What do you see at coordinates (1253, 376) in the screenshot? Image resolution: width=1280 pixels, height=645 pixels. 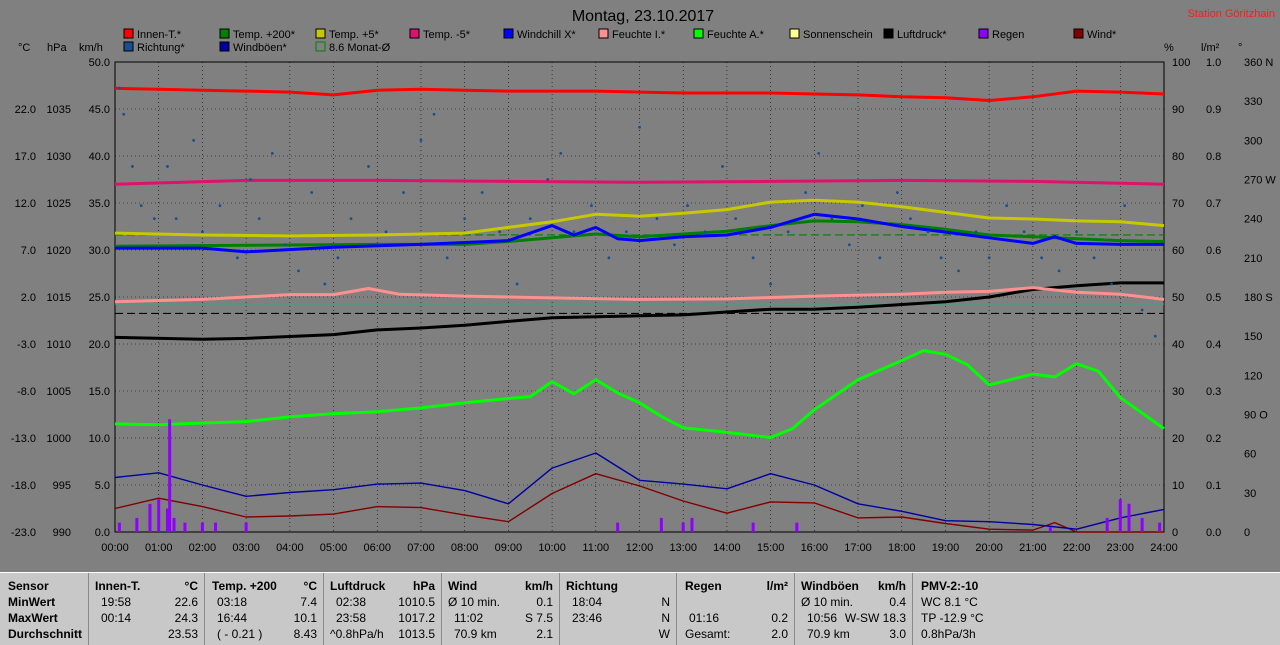 I see `tick-deg: 120` at bounding box center [1253, 376].